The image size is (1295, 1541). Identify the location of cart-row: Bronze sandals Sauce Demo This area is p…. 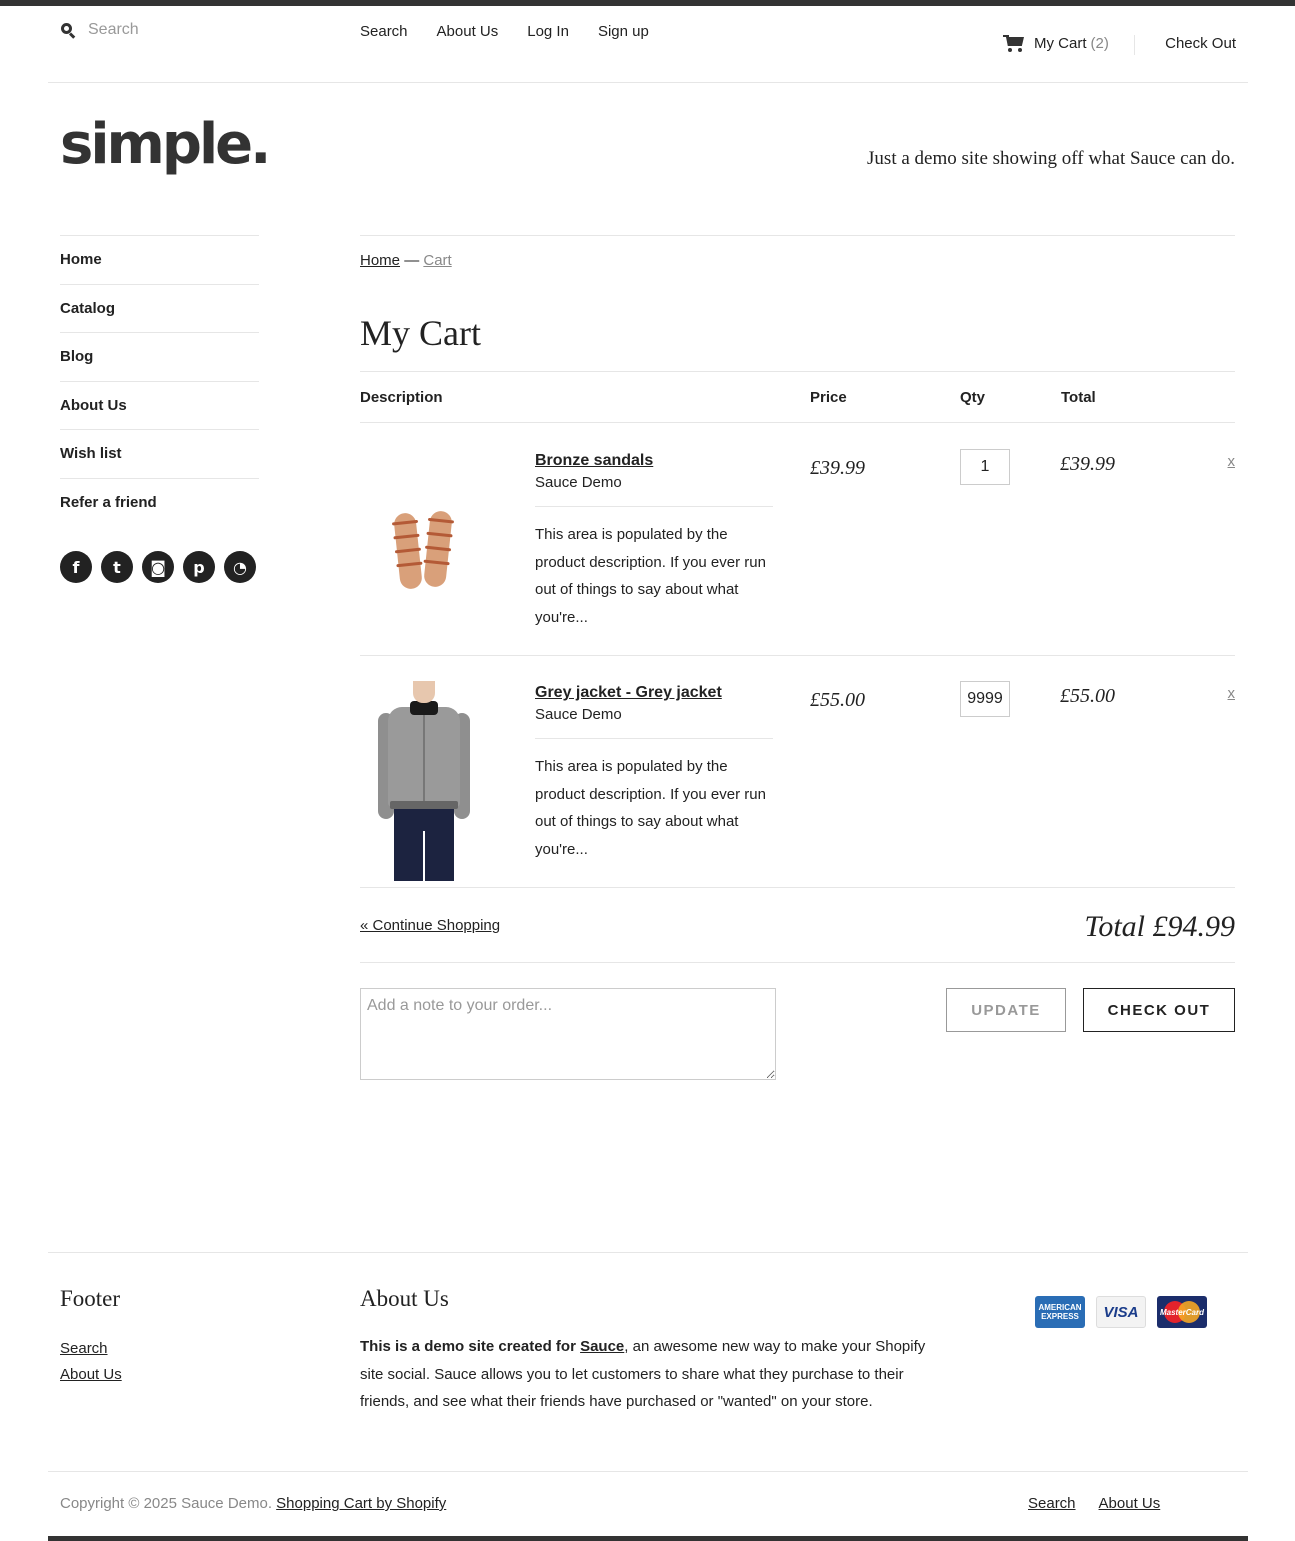
(797, 540).